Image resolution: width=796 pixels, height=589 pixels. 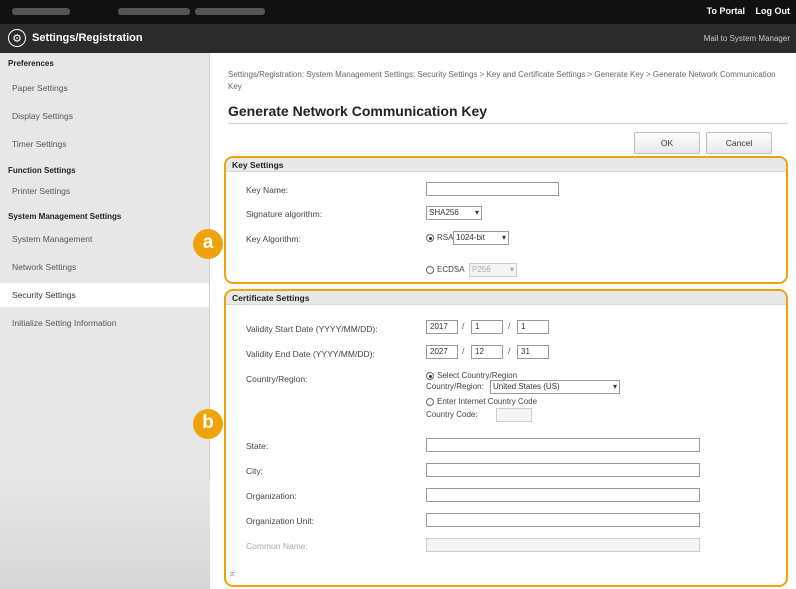 What do you see at coordinates (492, 189) in the screenshot?
I see `key-name-input` at bounding box center [492, 189].